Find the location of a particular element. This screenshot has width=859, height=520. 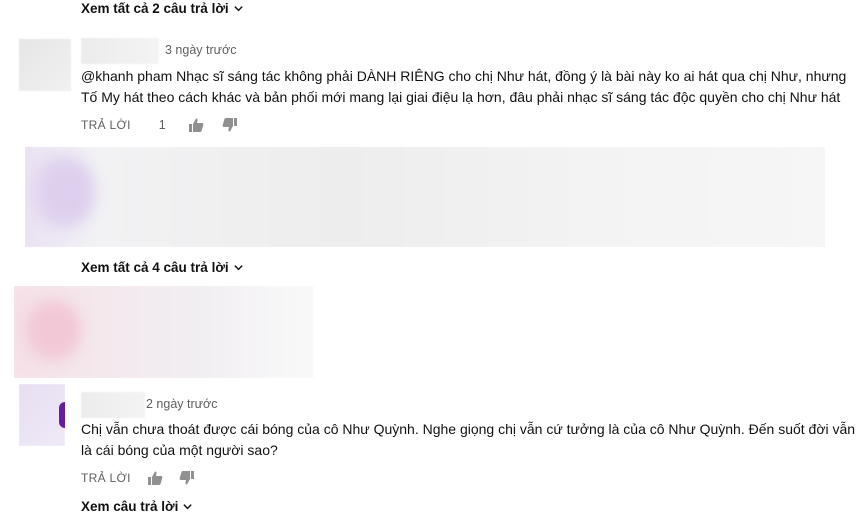

view-replies-label: Xem câu trả lời is located at coordinates (130, 506).